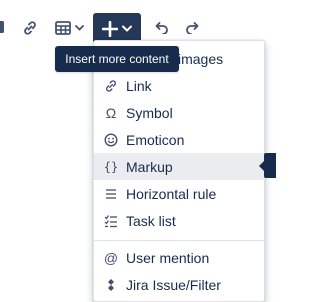 The height and width of the screenshot is (302, 320). I want to click on link-button, so click(30, 28).